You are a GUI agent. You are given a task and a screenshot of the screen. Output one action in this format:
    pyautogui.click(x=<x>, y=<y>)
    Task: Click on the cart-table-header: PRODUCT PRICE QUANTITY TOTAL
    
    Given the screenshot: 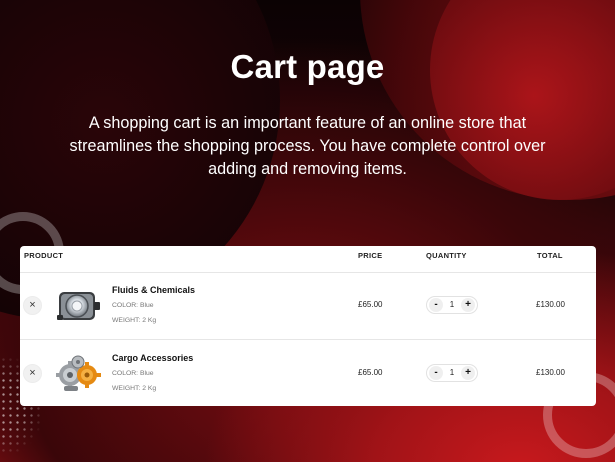 What is the action you would take?
    pyautogui.click(x=308, y=259)
    